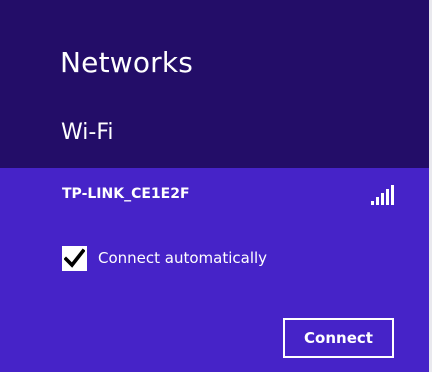  I want to click on connect-automatically-option: Connect automatically, so click(164, 258).